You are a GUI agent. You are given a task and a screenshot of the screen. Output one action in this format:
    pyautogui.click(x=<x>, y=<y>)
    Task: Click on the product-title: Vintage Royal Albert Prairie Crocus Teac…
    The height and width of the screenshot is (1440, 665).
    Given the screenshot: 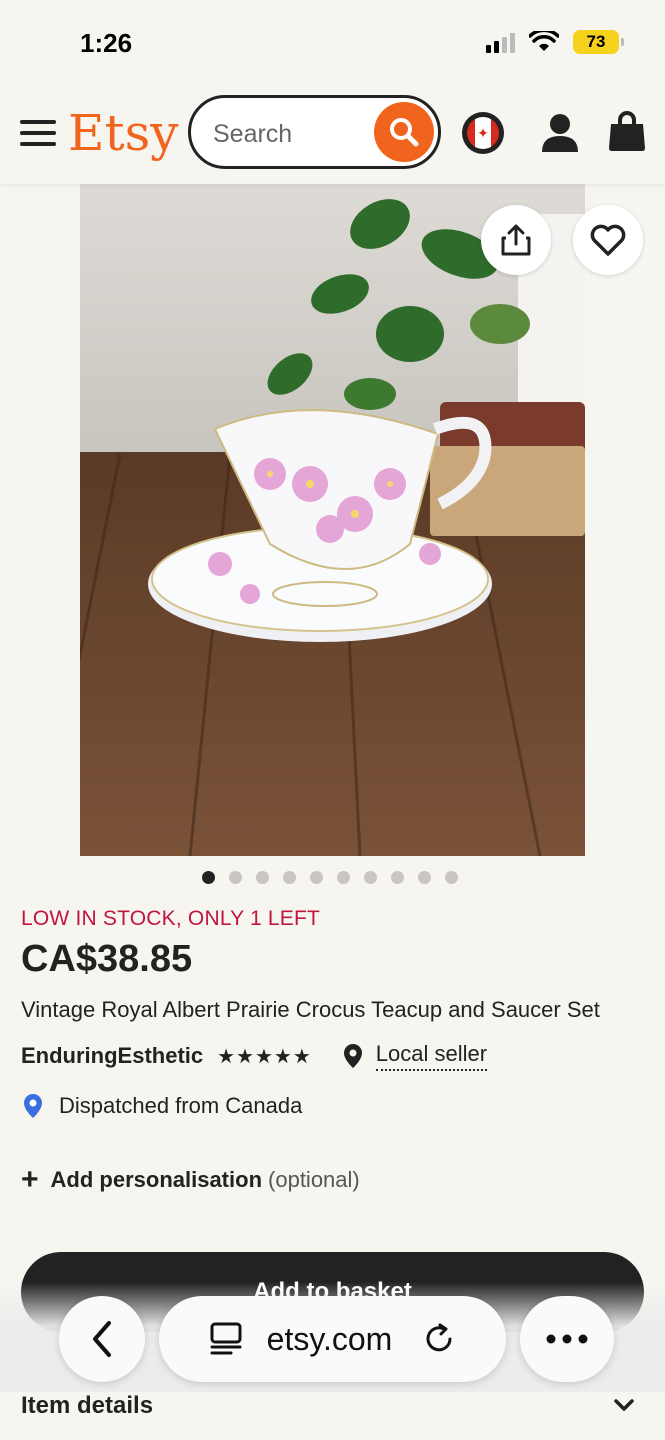 What is the action you would take?
    pyautogui.click(x=310, y=1009)
    